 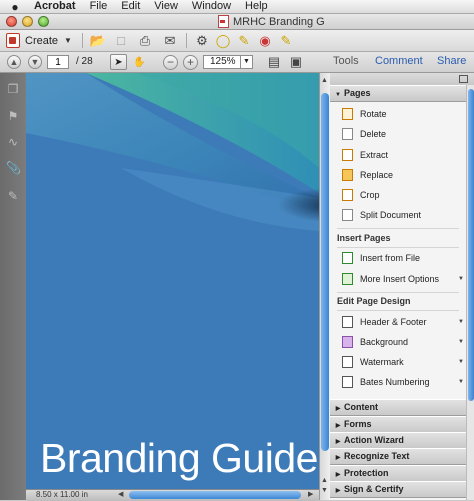 I want to click on section-sign-certify-label: Sign & Certify, so click(x=374, y=489).